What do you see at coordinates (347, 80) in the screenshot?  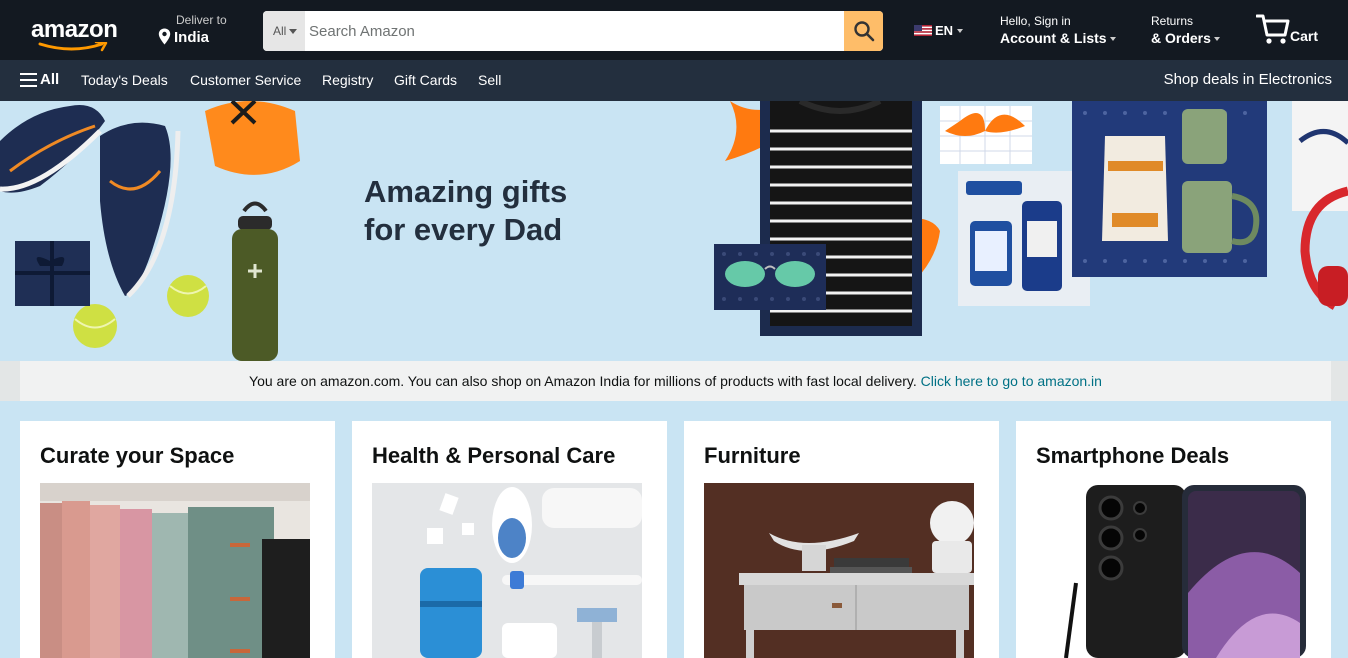 I see `nav-link-registry: Registry` at bounding box center [347, 80].